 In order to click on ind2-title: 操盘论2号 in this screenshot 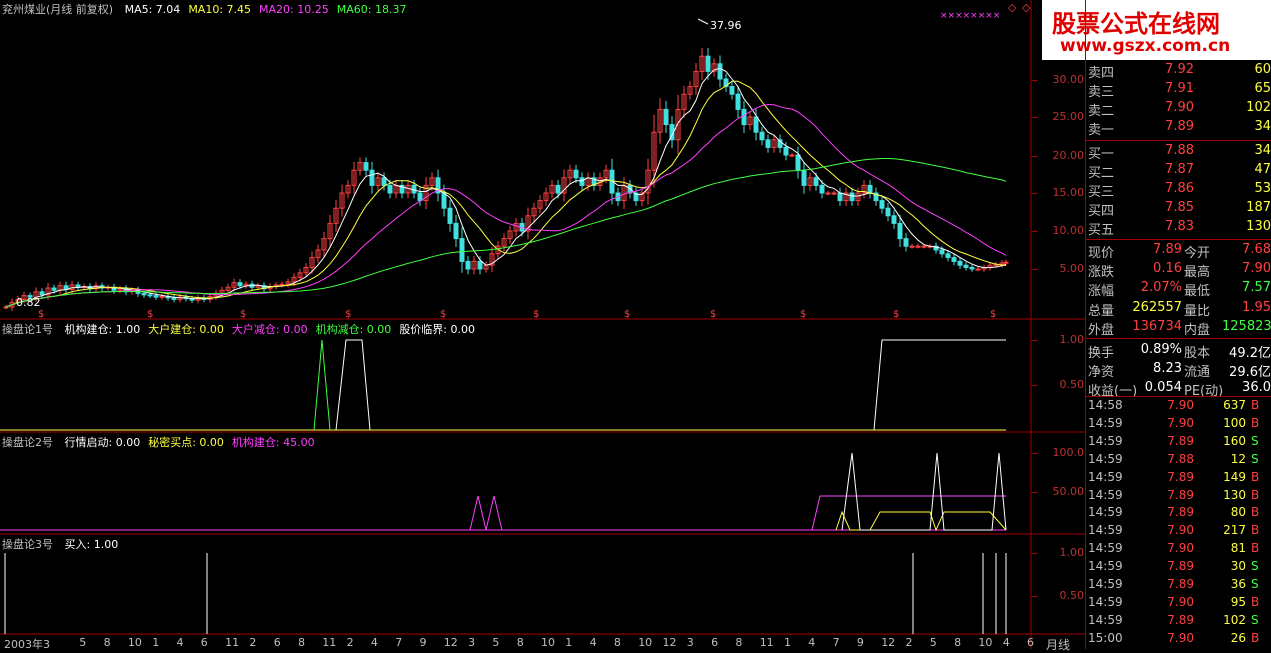, I will do `click(27, 442)`.